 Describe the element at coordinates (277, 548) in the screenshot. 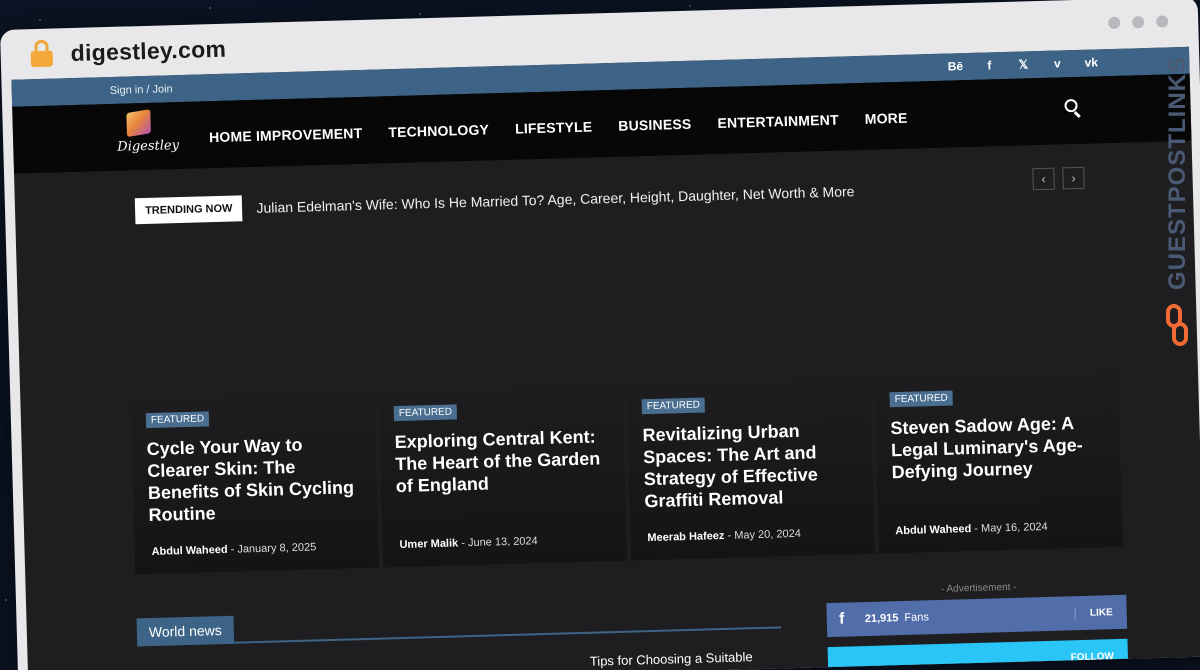

I see `card-date: January 8, 2025` at that location.